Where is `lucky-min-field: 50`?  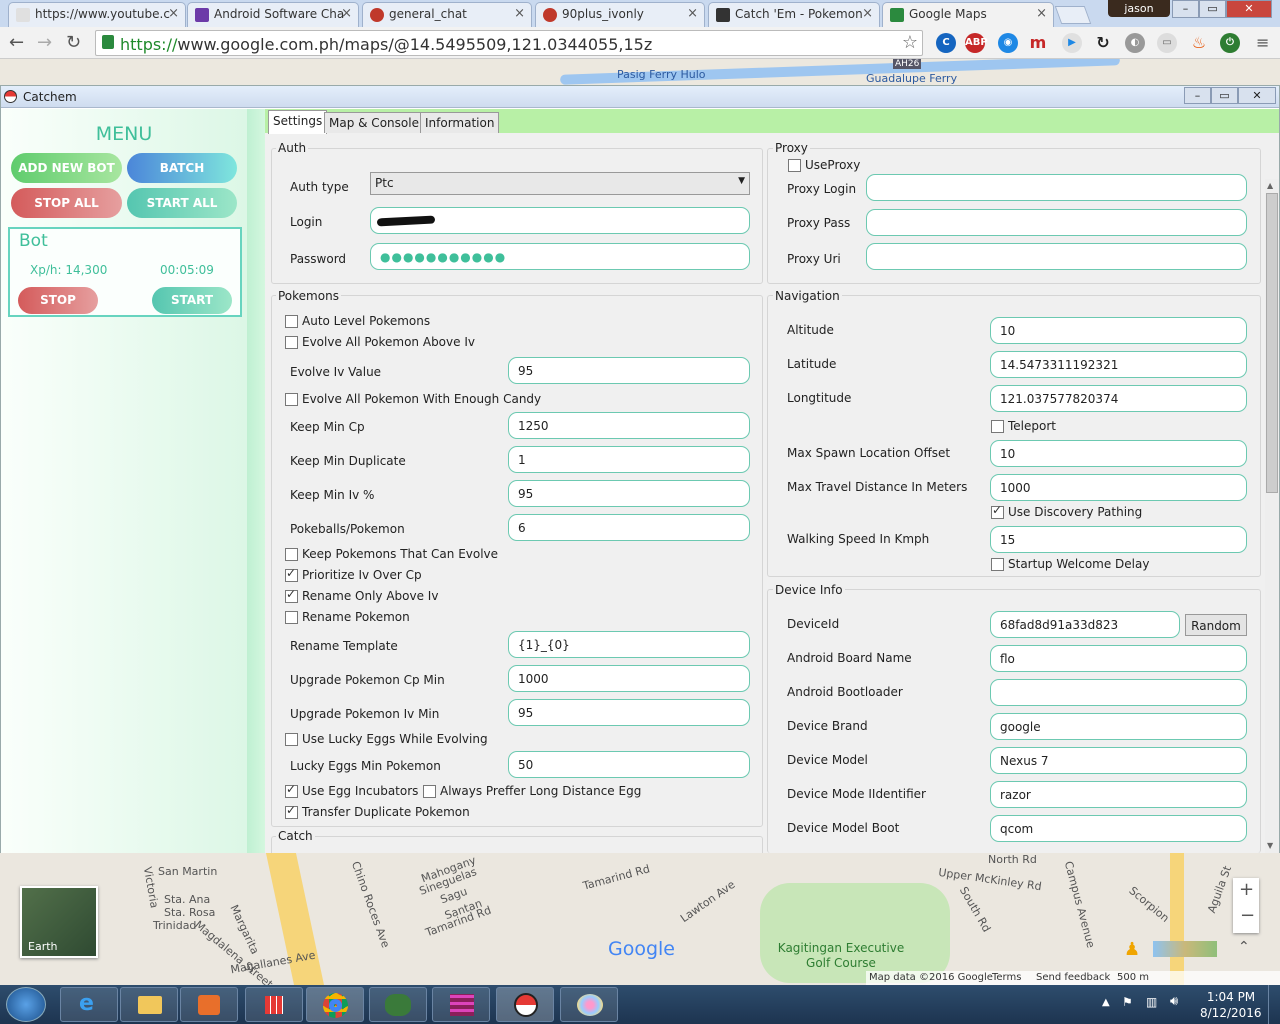
lucky-min-field: 50 is located at coordinates (629, 764).